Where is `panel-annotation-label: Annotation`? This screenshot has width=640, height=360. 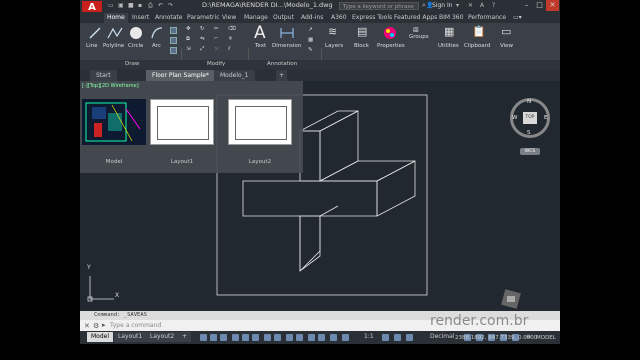
panel-annotation-label: Annotation is located at coordinates (282, 64).